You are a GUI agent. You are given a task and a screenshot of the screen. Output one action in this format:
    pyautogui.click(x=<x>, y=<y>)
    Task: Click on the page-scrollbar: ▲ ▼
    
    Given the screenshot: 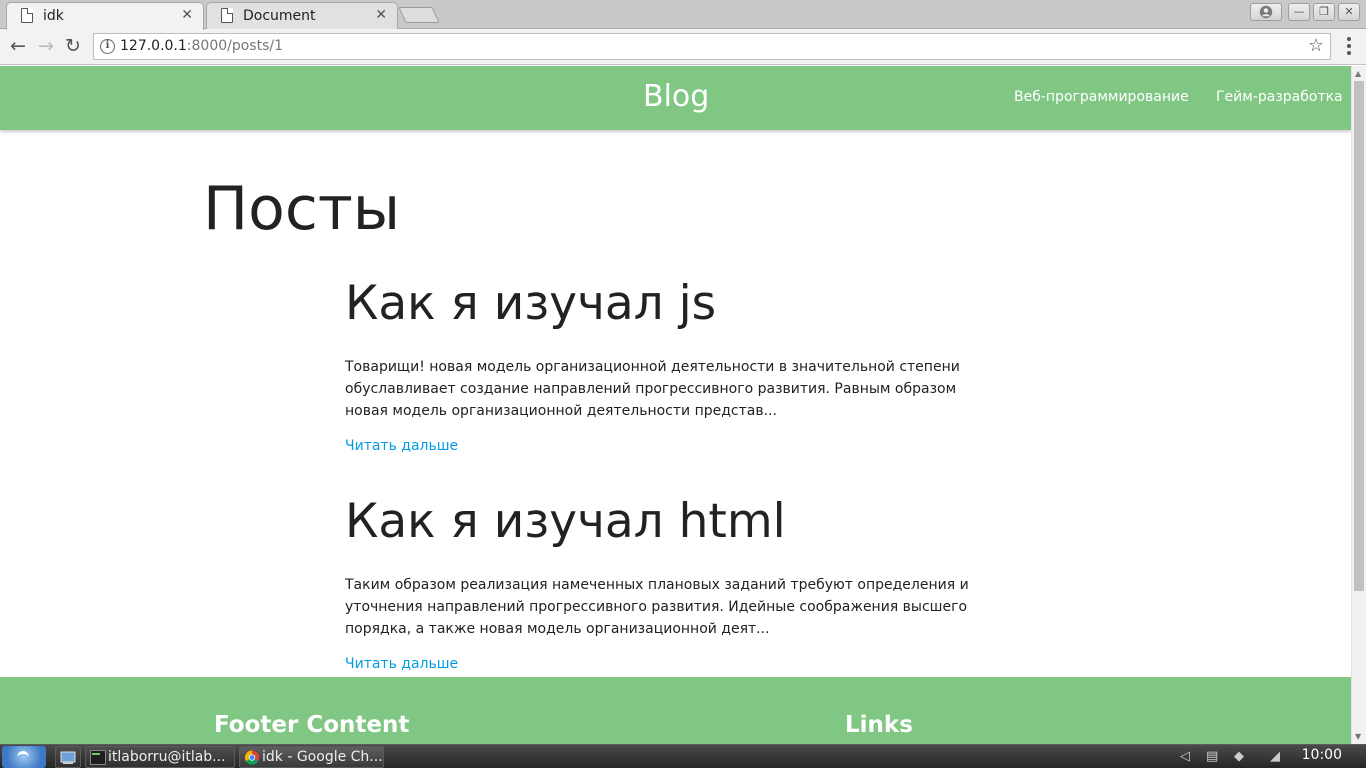 What is the action you would take?
    pyautogui.click(x=1358, y=405)
    